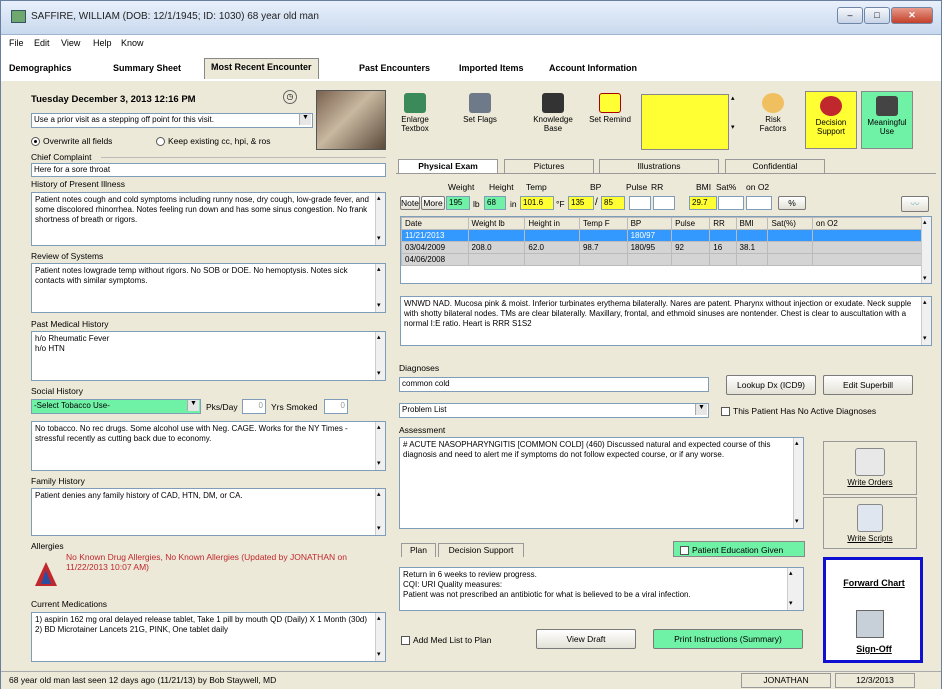  Describe the element at coordinates (554, 384) in the screenshot. I see `diagnosis-input: common cold` at that location.